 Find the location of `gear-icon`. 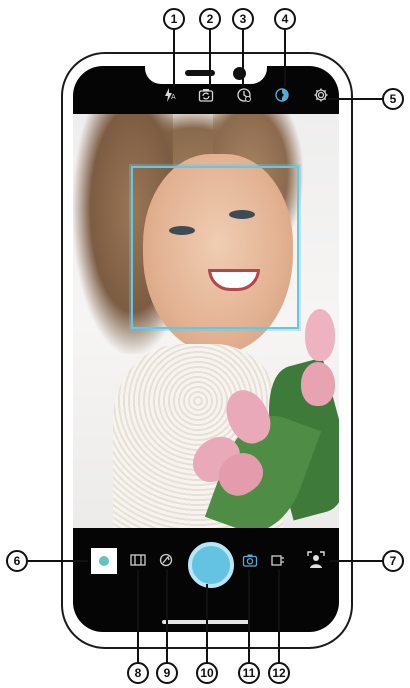

gear-icon is located at coordinates (321, 95).